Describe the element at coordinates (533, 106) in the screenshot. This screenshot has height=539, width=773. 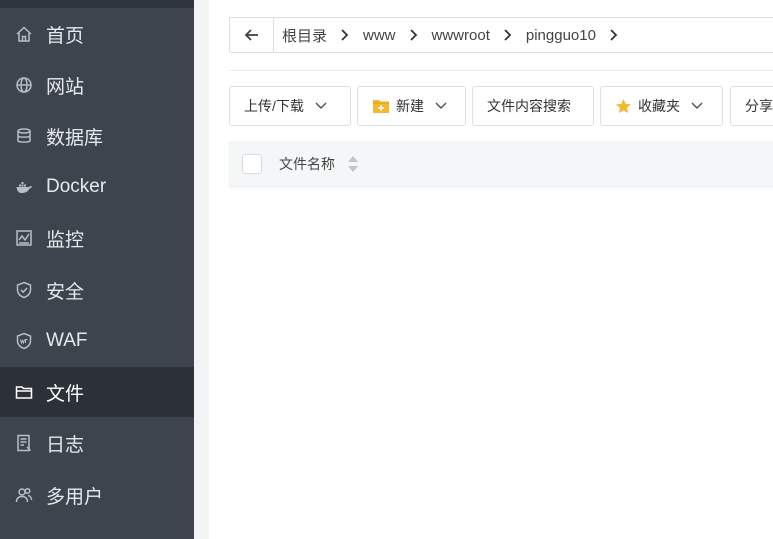
I see `content-search-button: 文件内容搜索` at that location.